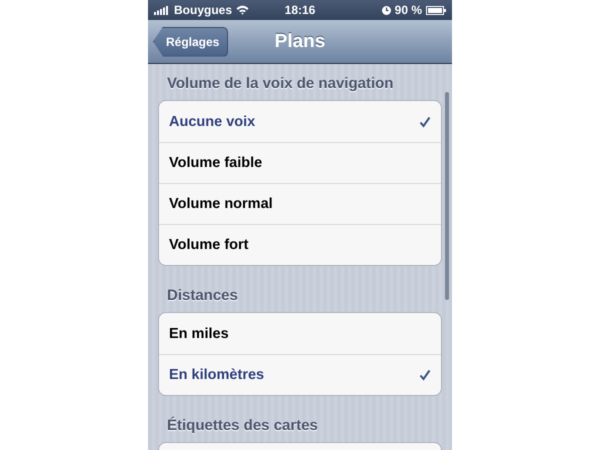  Describe the element at coordinates (408, 10) in the screenshot. I see `battery-percent: 90 %` at that location.